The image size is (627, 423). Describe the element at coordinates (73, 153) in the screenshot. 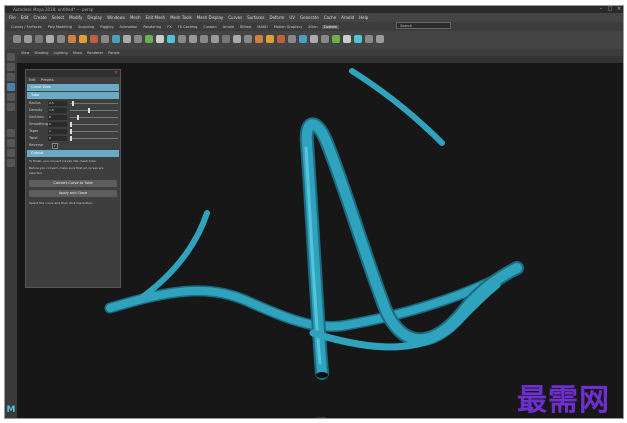

I see `section-header-output: Output` at that location.